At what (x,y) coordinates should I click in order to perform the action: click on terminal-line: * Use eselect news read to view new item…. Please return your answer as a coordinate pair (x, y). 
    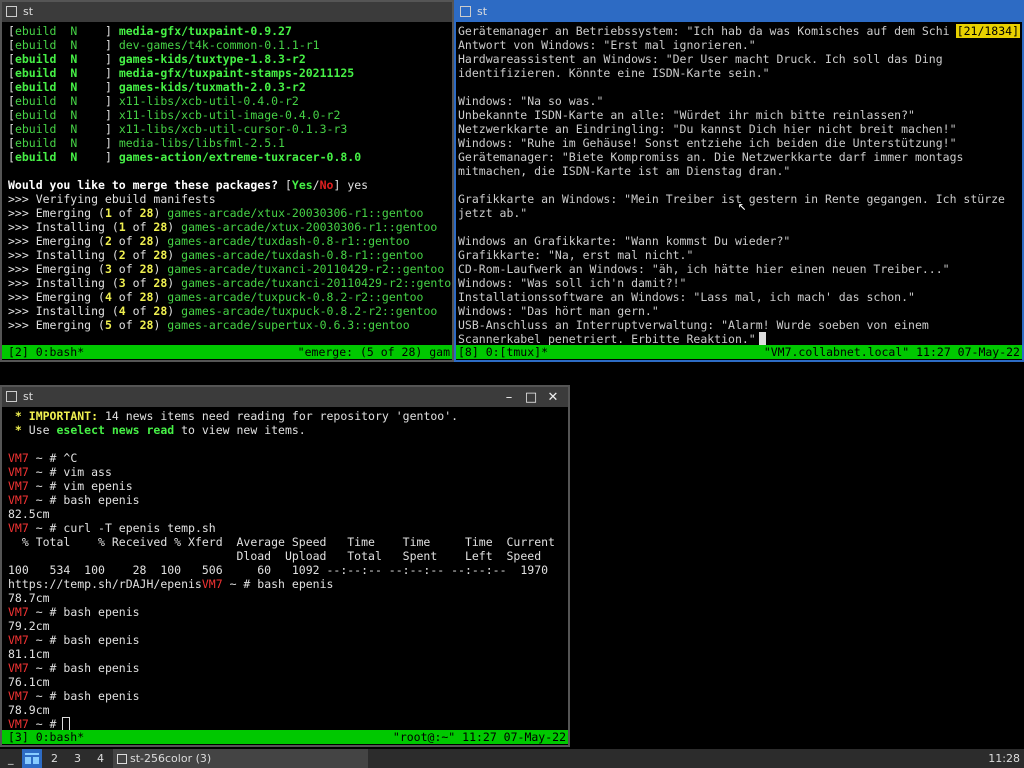
    Looking at the image, I should click on (288, 430).